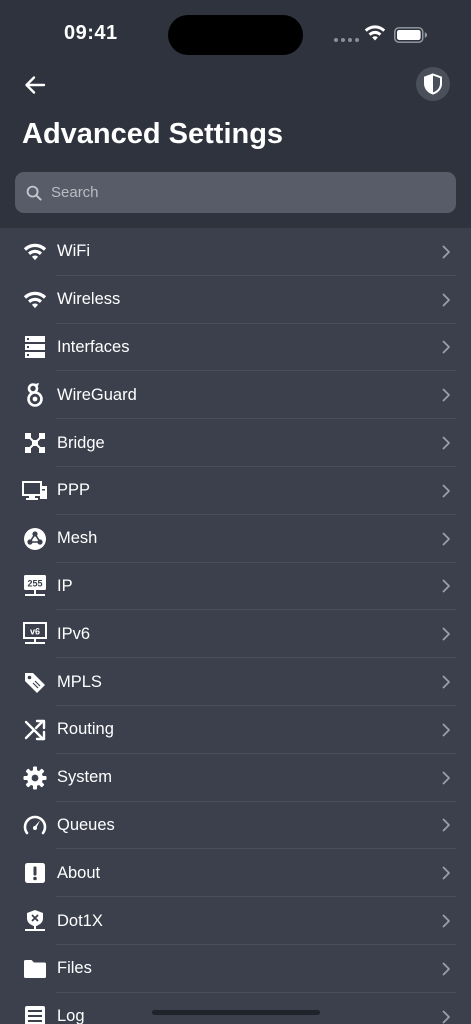 The width and height of the screenshot is (471, 1024). I want to click on ppp-icon, so click(35, 491).